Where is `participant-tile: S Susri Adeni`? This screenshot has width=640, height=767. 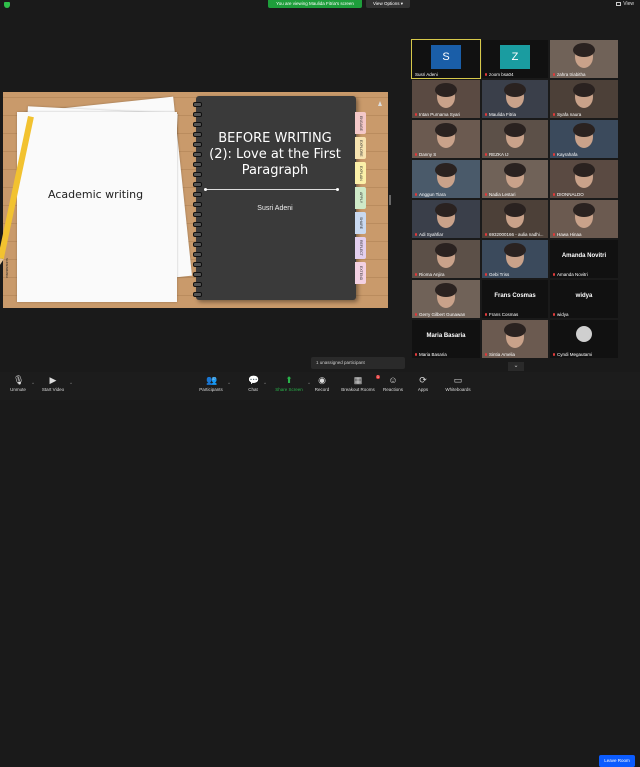
participant-tile: S Susri Adeni is located at coordinates (446, 59).